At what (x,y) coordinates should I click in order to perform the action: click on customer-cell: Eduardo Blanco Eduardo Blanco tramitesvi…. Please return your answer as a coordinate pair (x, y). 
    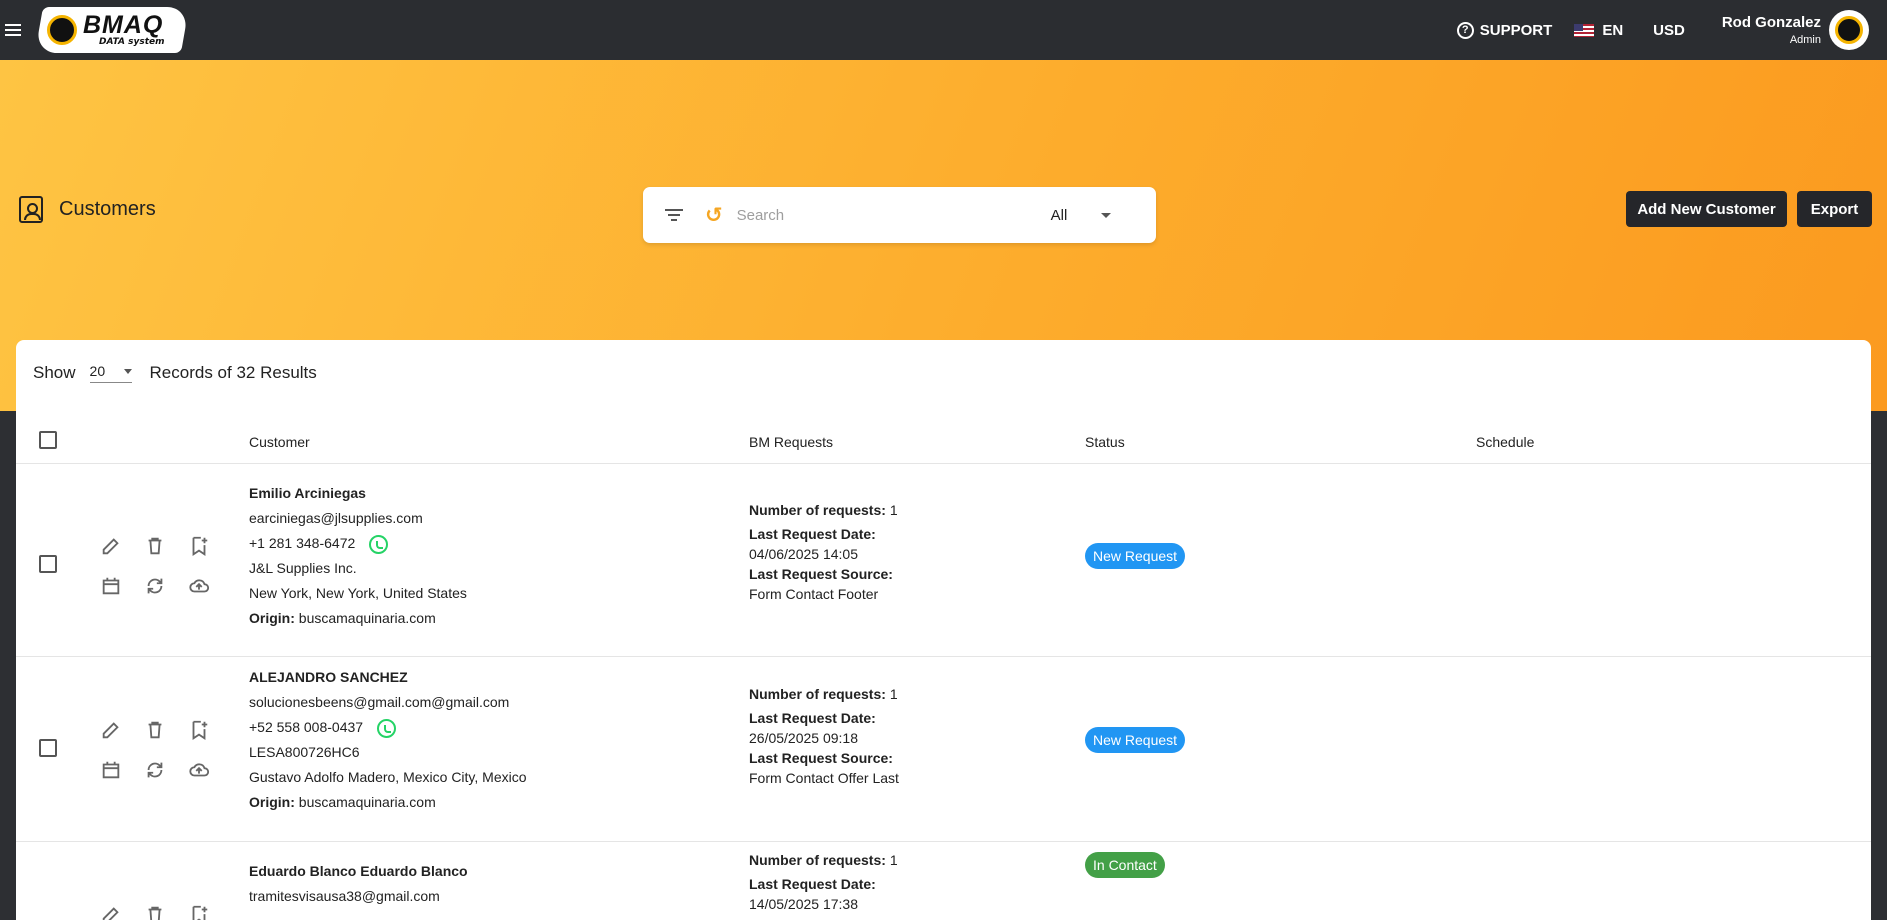
    Looking at the image, I should click on (358, 884).